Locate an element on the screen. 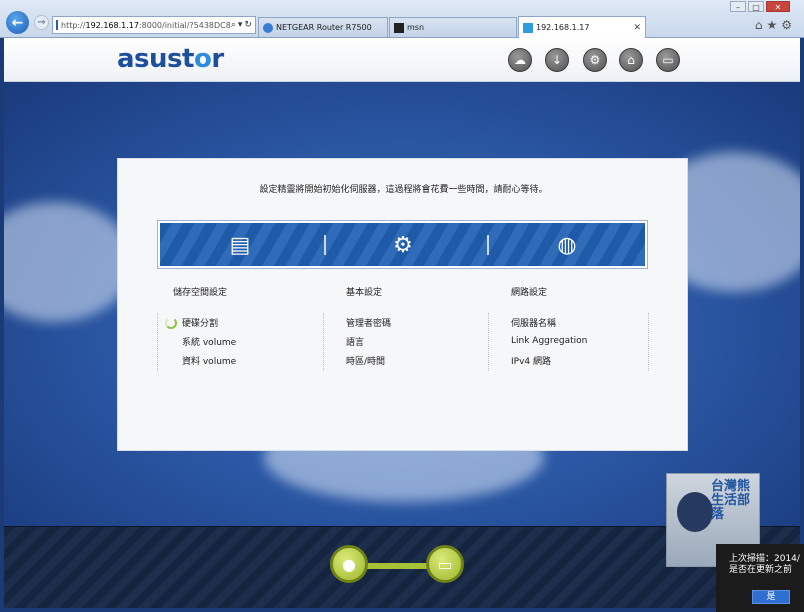  maximize-button: □ is located at coordinates (756, 6).